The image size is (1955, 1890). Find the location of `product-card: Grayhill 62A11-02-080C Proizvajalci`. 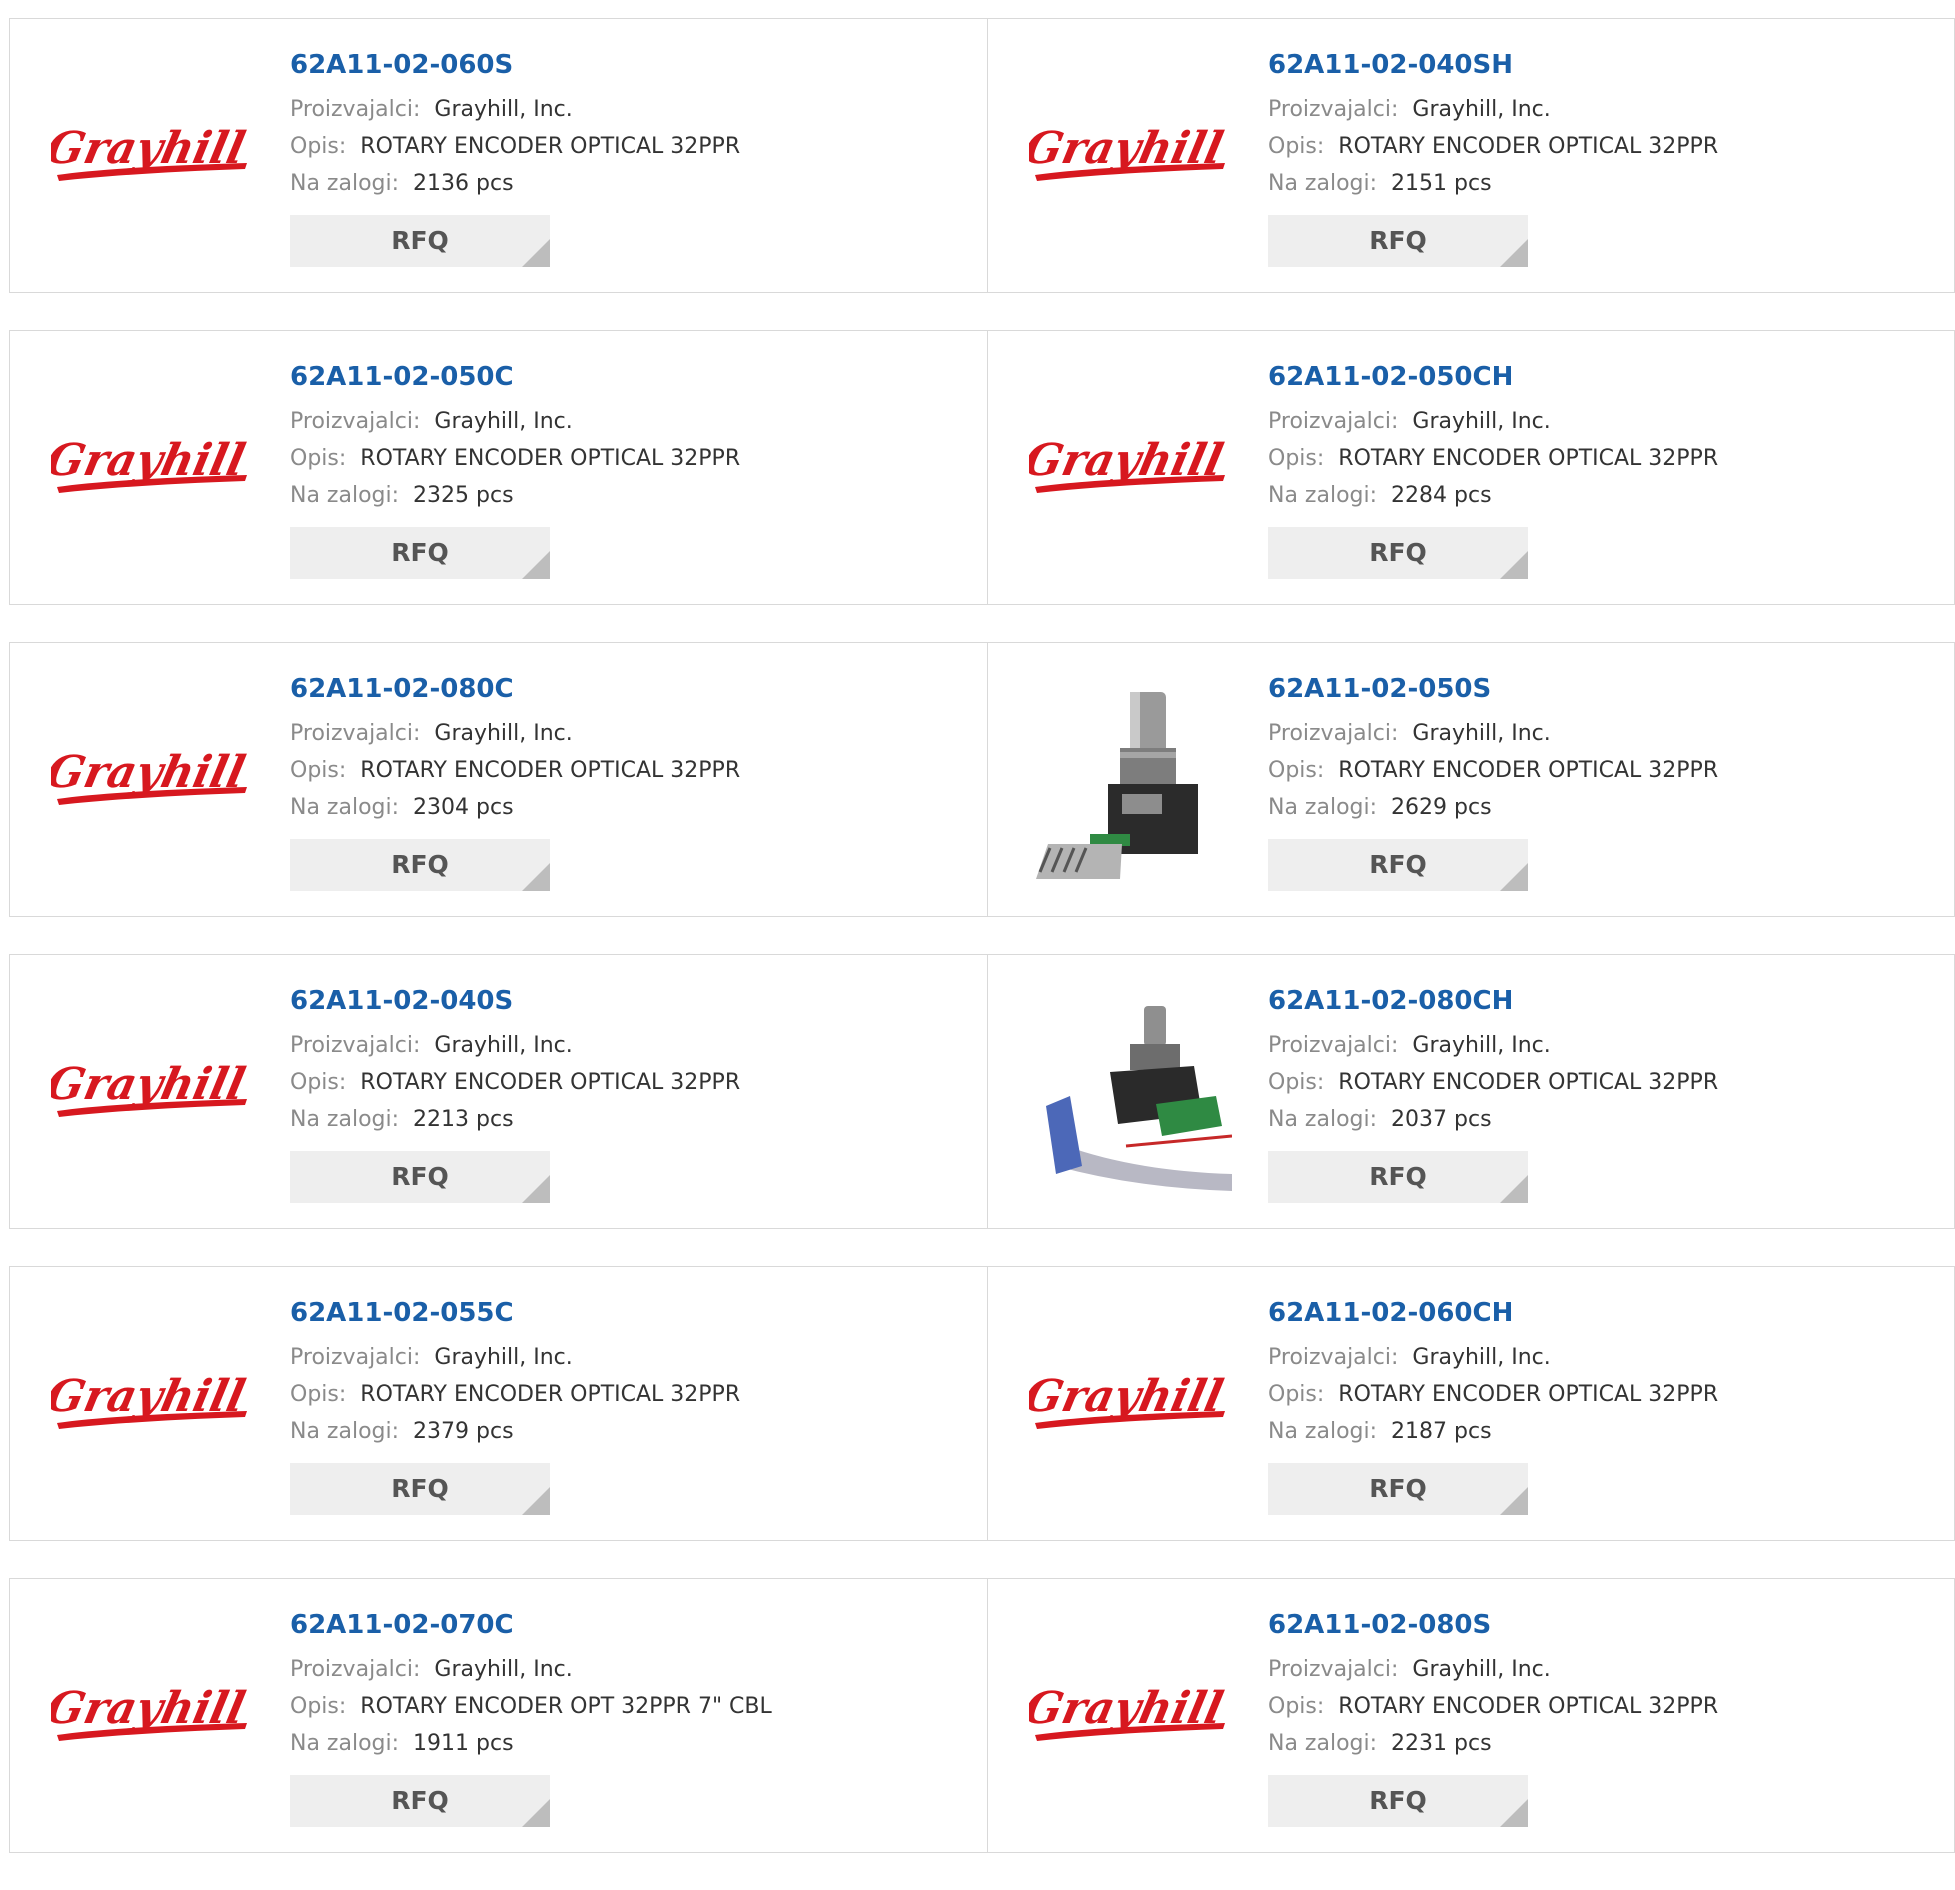

product-card: Grayhill 62A11-02-080C Proizvajalci is located at coordinates (498, 779).